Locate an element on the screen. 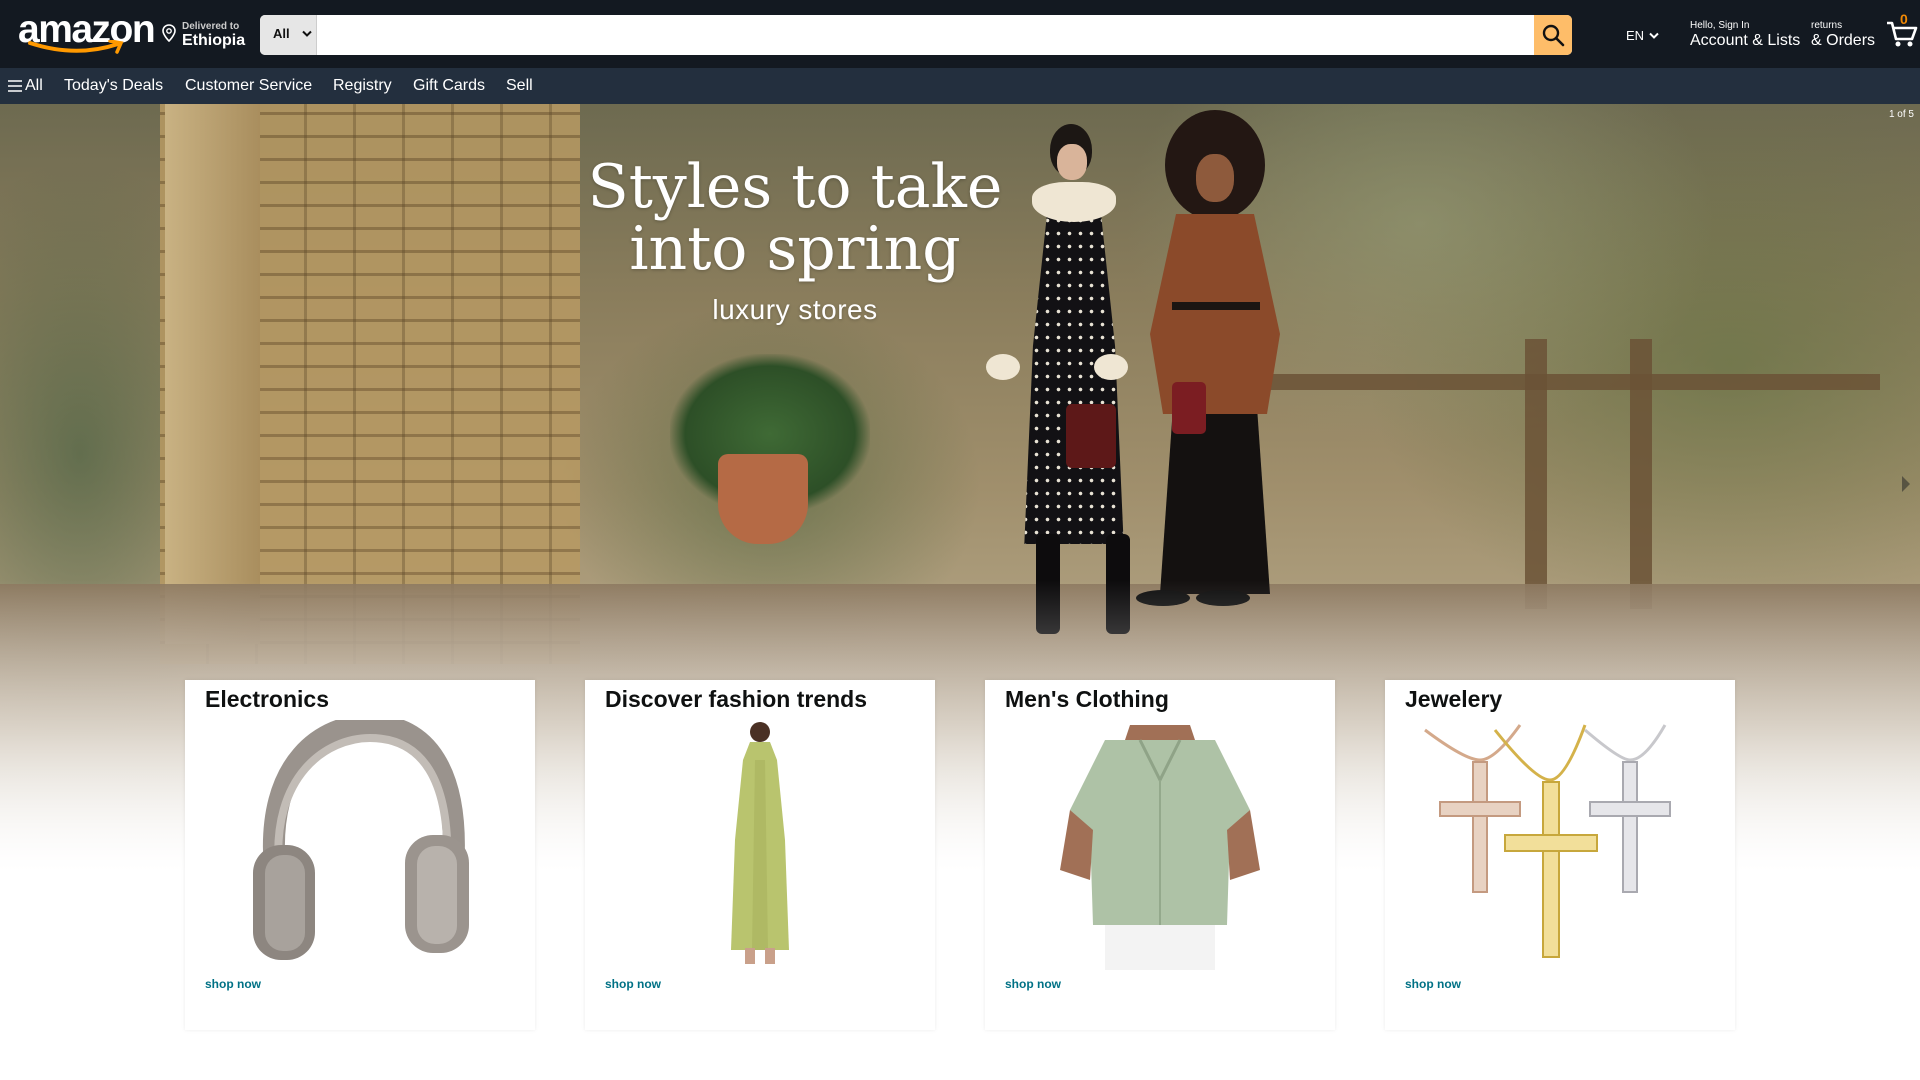 The width and height of the screenshot is (1920, 1080). account-label: Account & Lists is located at coordinates (1745, 40).